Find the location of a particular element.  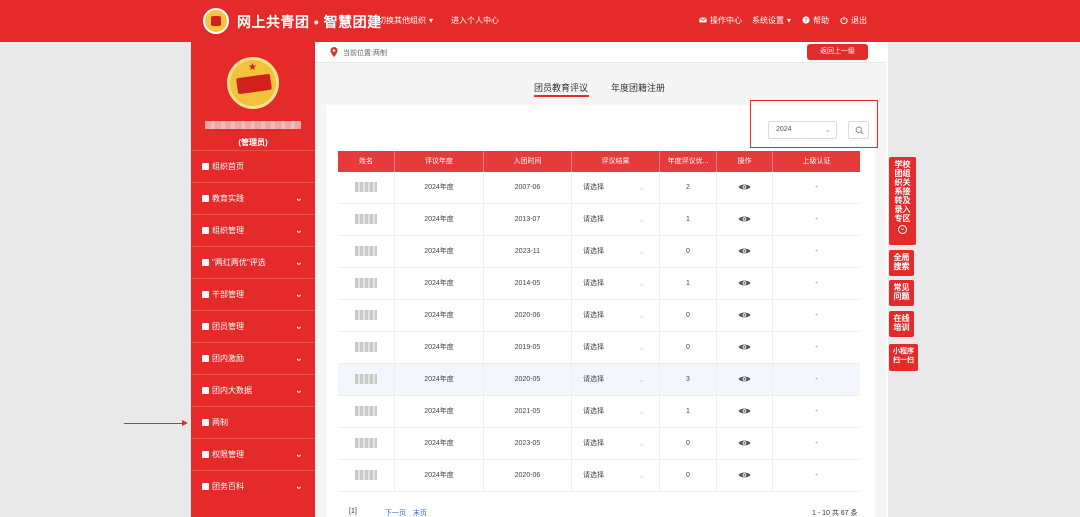

sidebar-item-member-management: 团员管理 ⌄ is located at coordinates (253, 326).